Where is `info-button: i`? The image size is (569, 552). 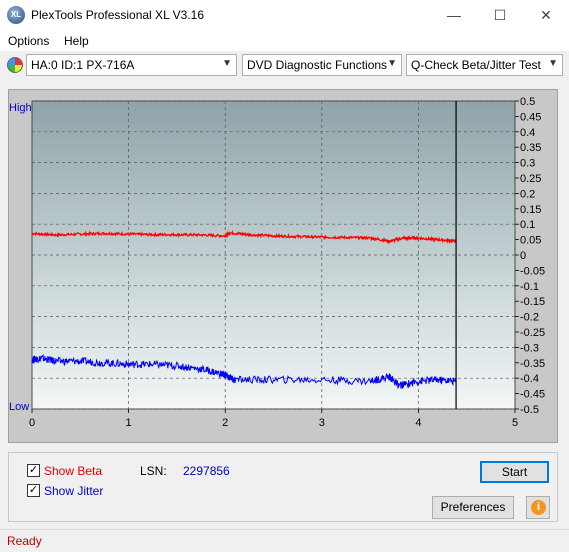 info-button: i is located at coordinates (538, 507).